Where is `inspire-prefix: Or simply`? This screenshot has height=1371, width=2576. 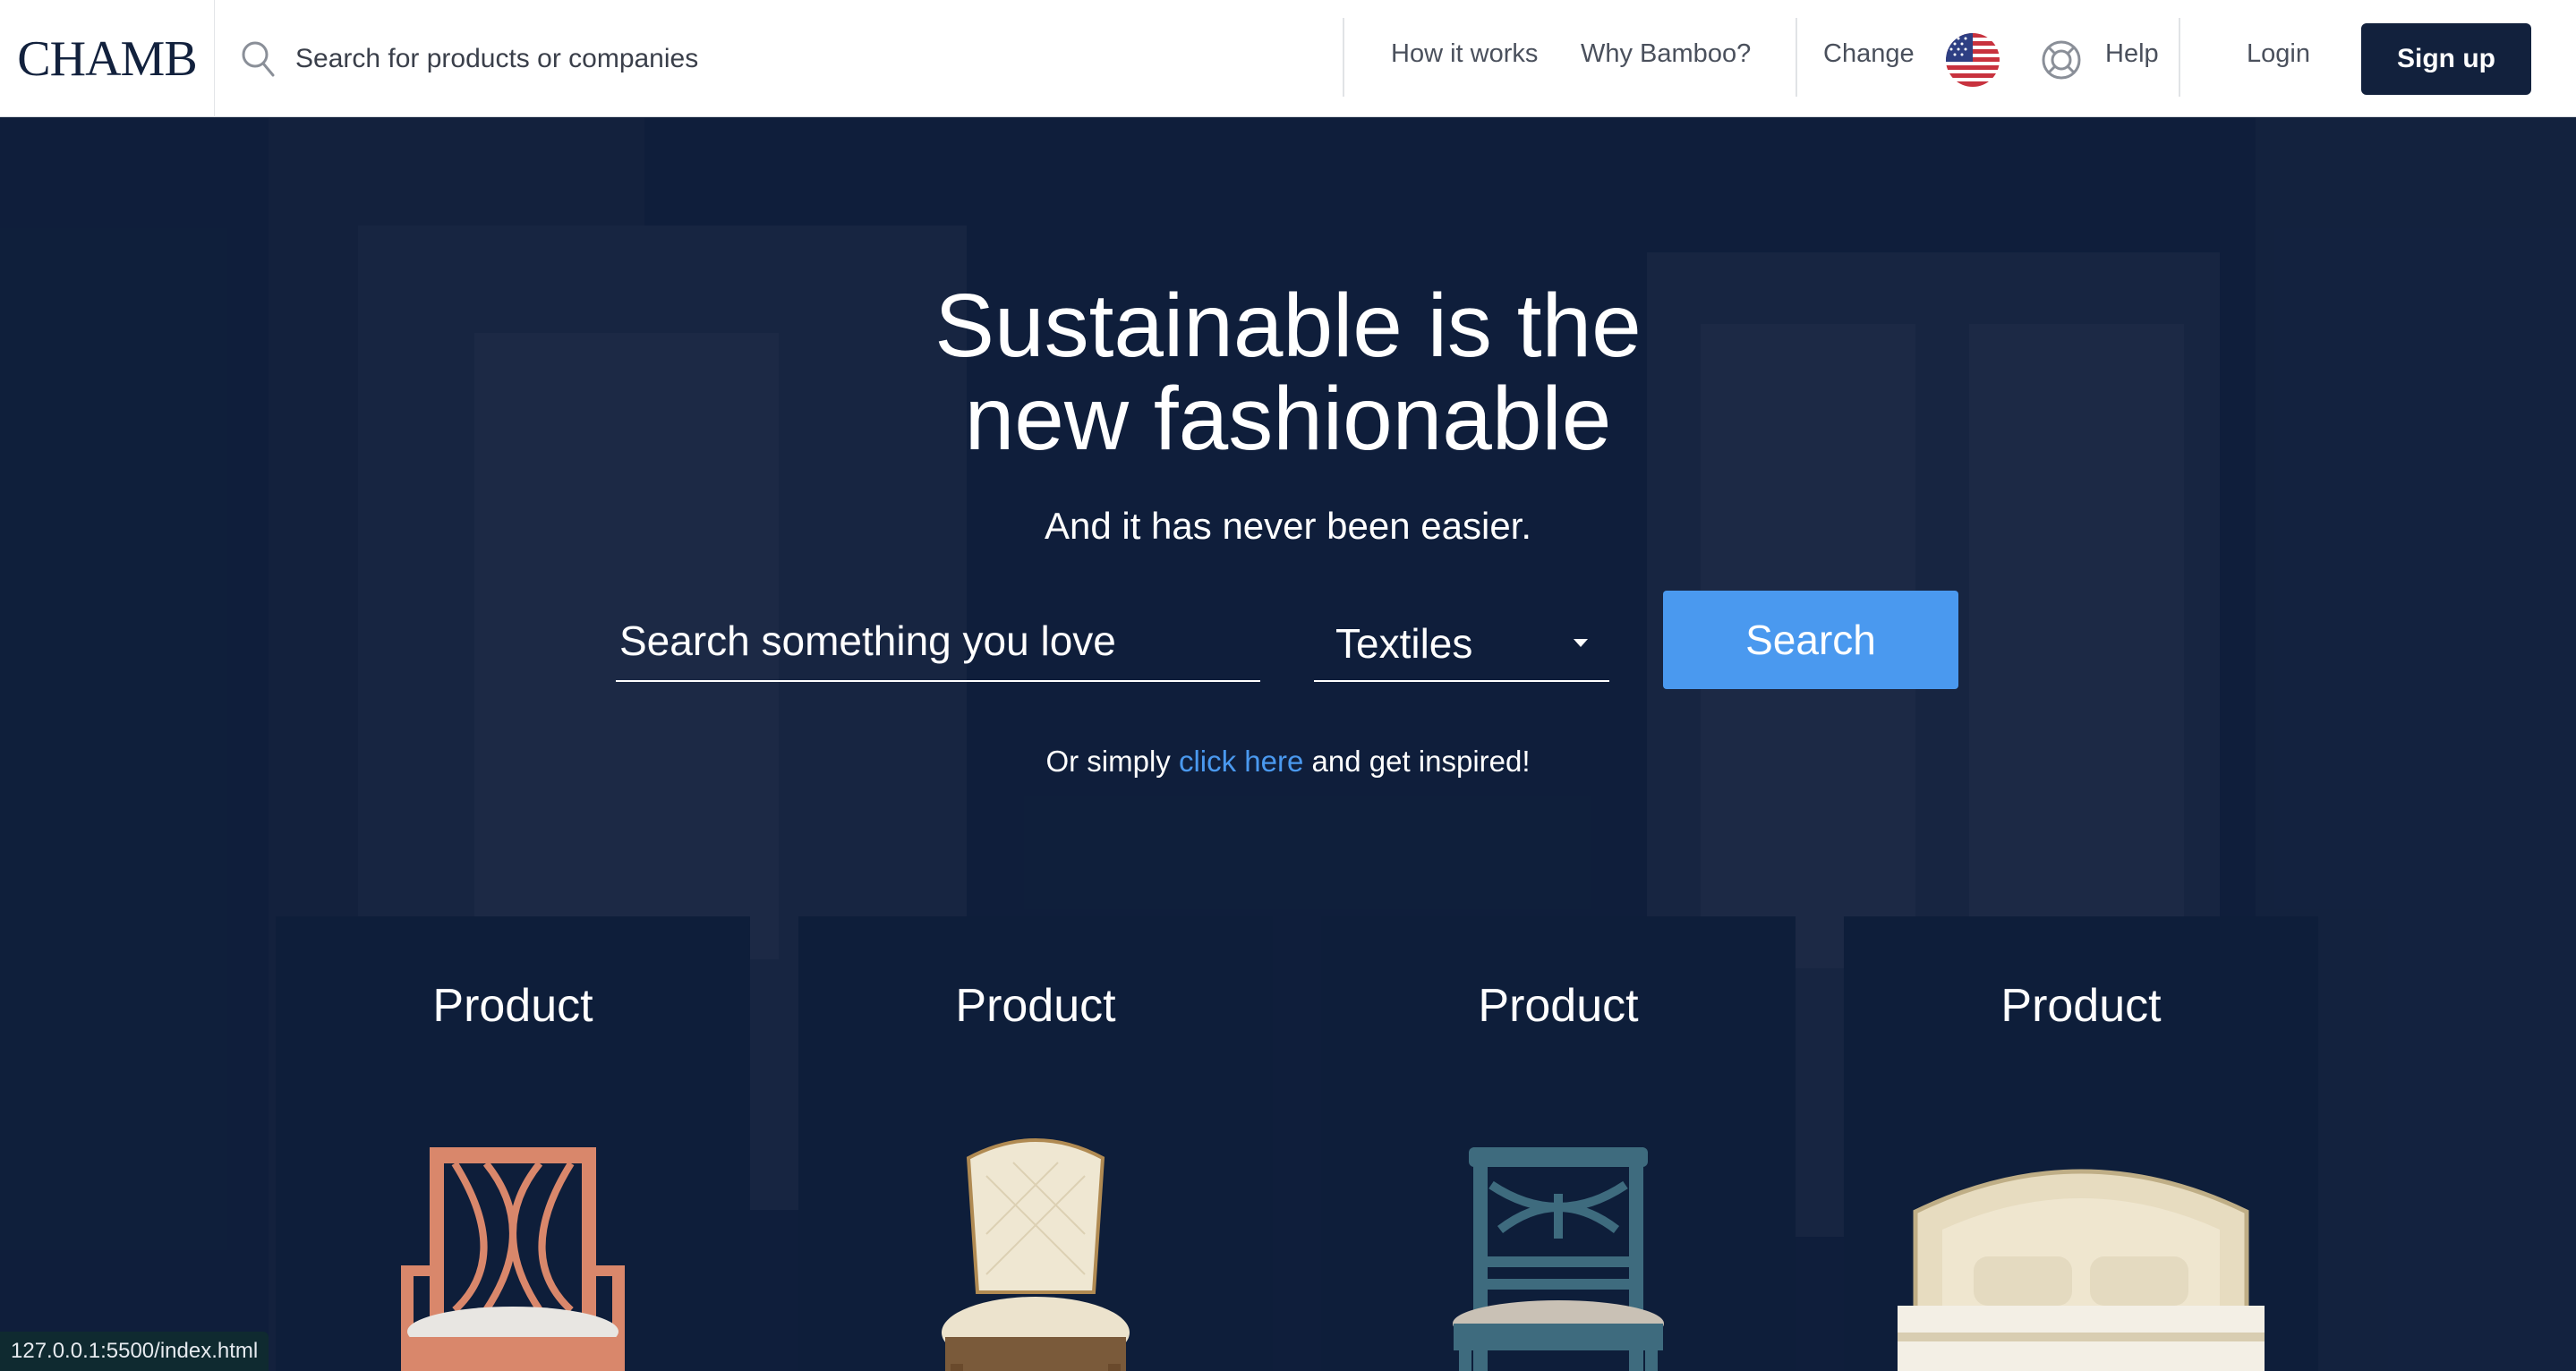
inspire-prefix: Or simply is located at coordinates (1112, 761).